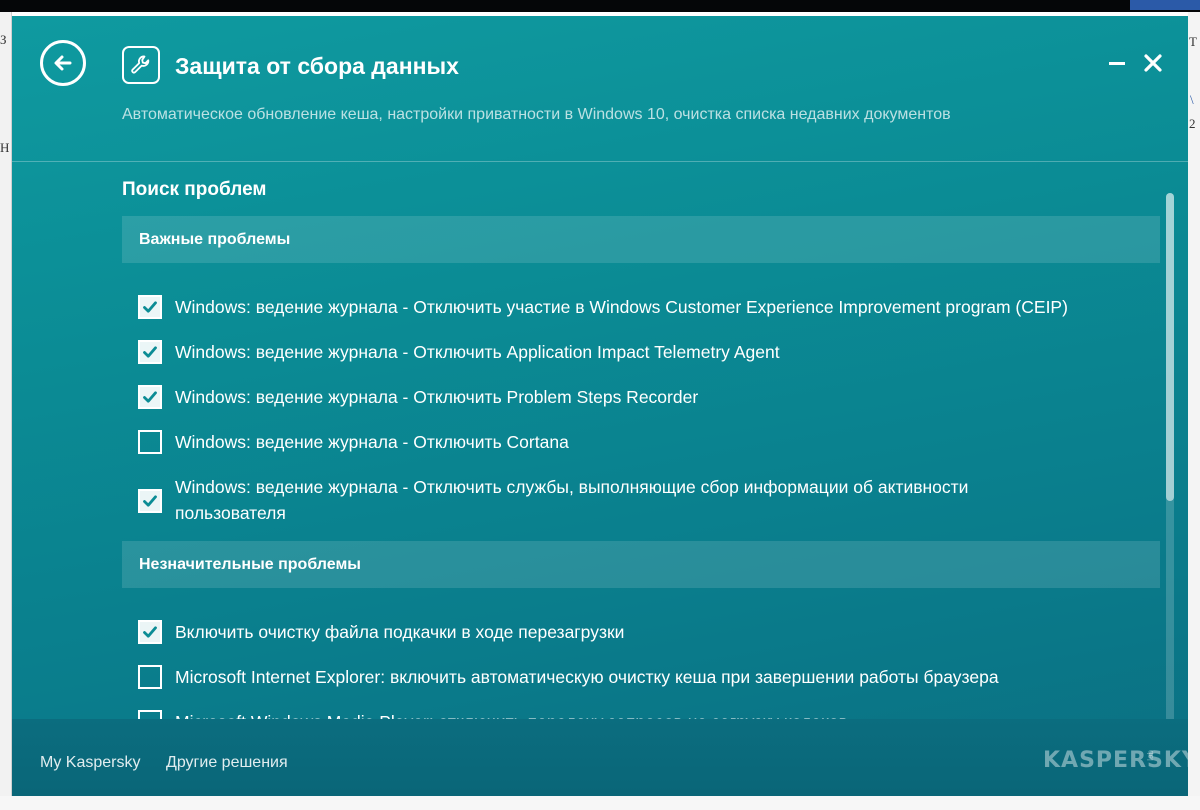 This screenshot has height=810, width=1200. Describe the element at coordinates (5, 147) in the screenshot. I see `background-text: Н` at that location.